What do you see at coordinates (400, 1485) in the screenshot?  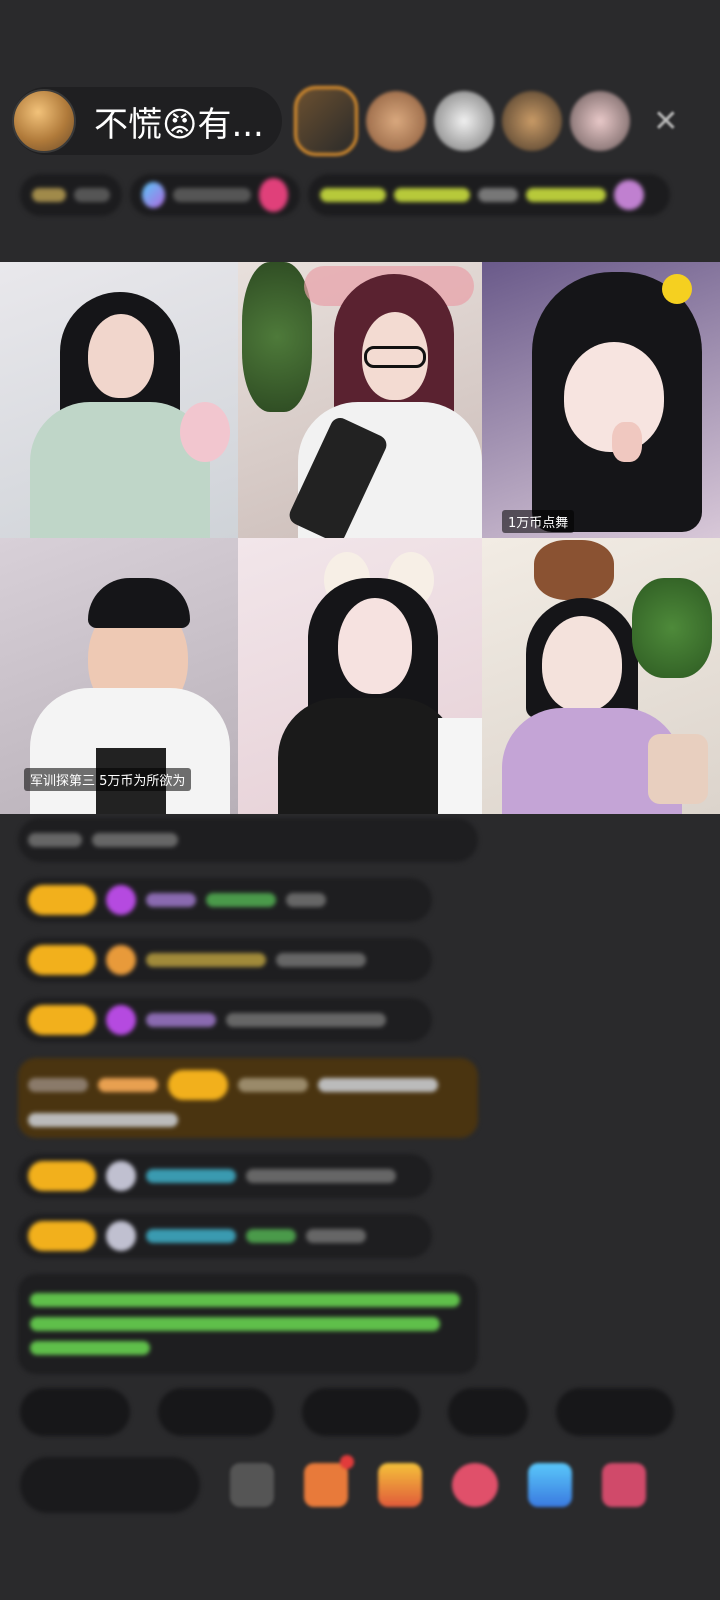 I see `gift-icon` at bounding box center [400, 1485].